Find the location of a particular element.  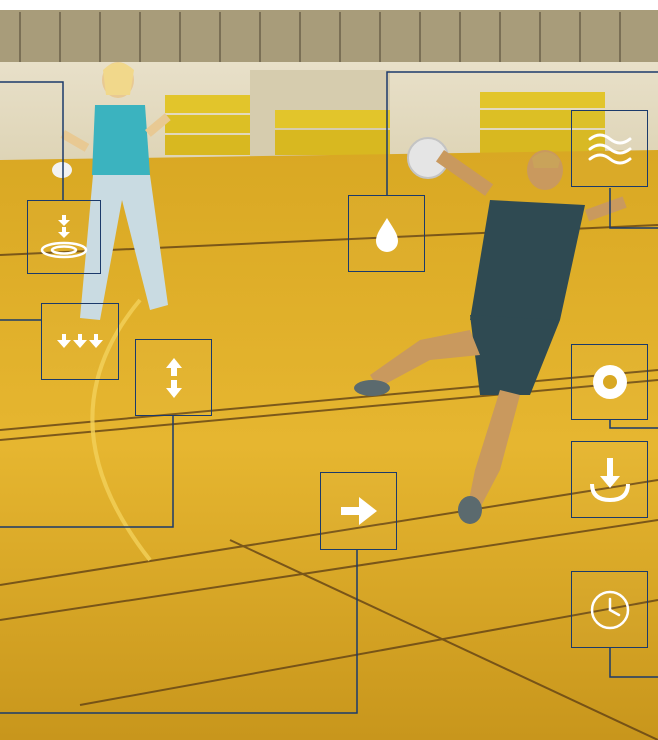

down-arrow-cup-icon is located at coordinates (609, 479).